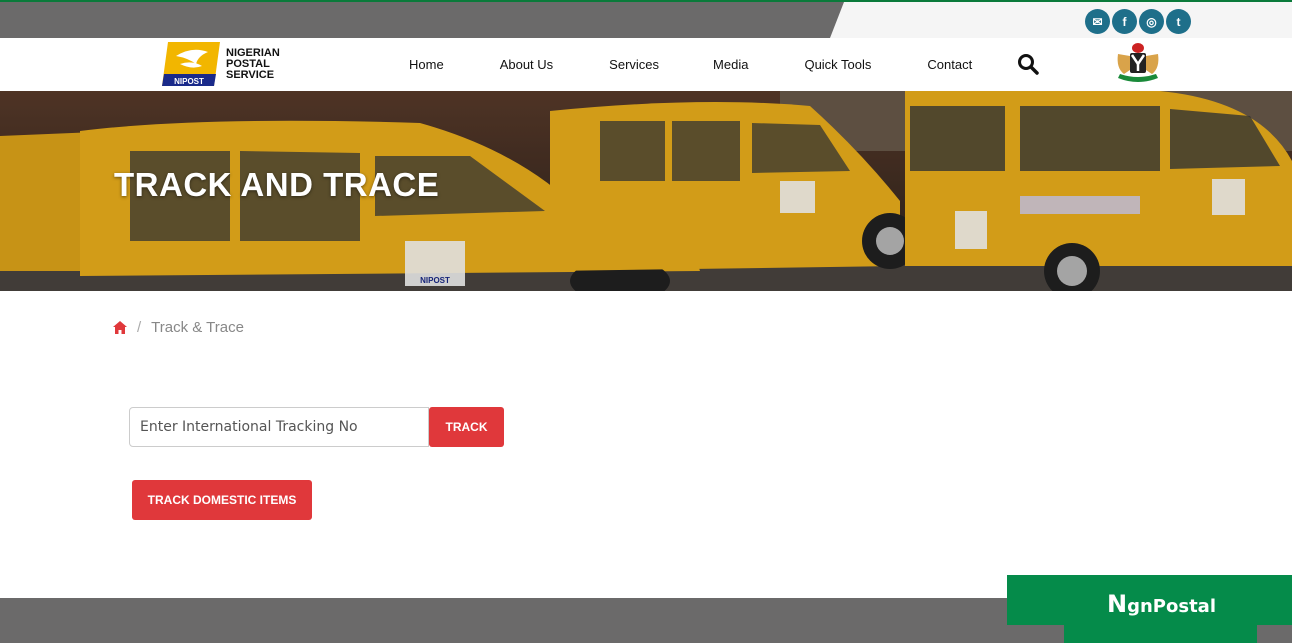  Describe the element at coordinates (1138, 21) in the screenshot. I see `social-links: ✉ f ◎ t` at that location.